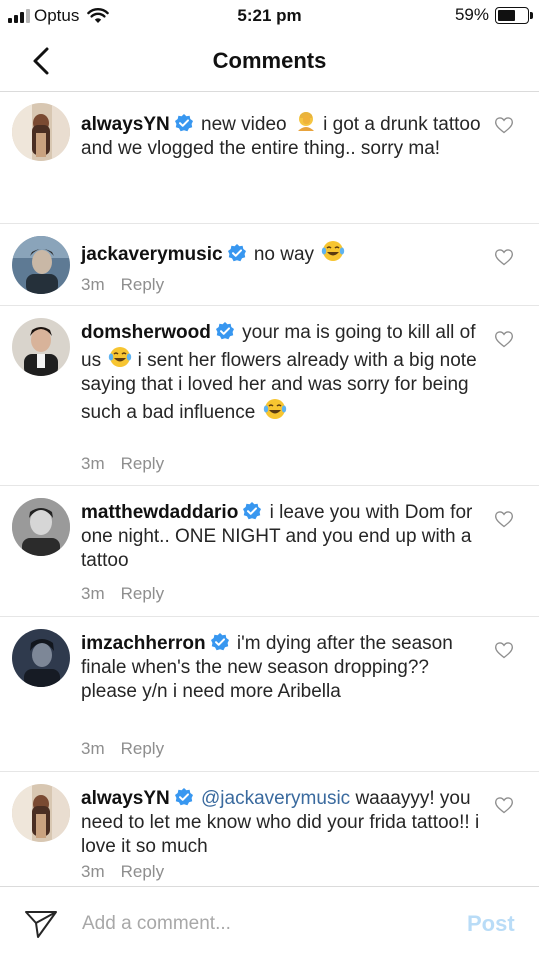 The width and height of the screenshot is (539, 960). I want to click on page-title: Comments, so click(269, 60).